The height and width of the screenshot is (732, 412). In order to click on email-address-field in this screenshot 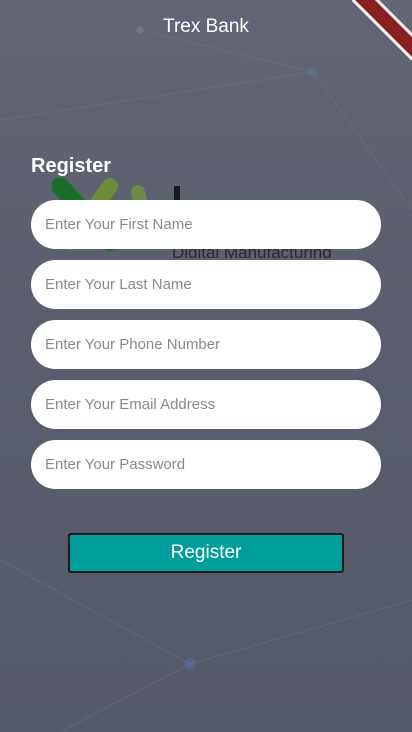, I will do `click(206, 404)`.